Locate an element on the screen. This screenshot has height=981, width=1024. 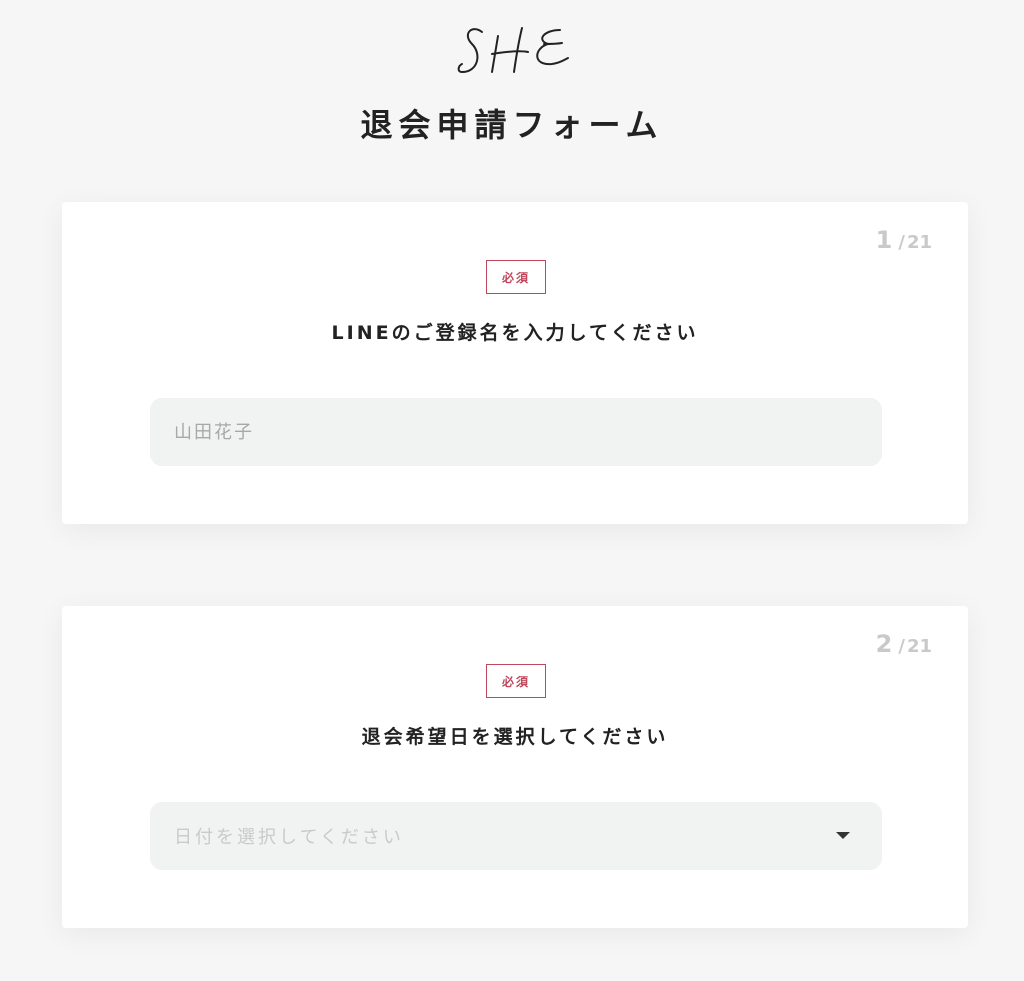
line-name-input is located at coordinates (516, 432).